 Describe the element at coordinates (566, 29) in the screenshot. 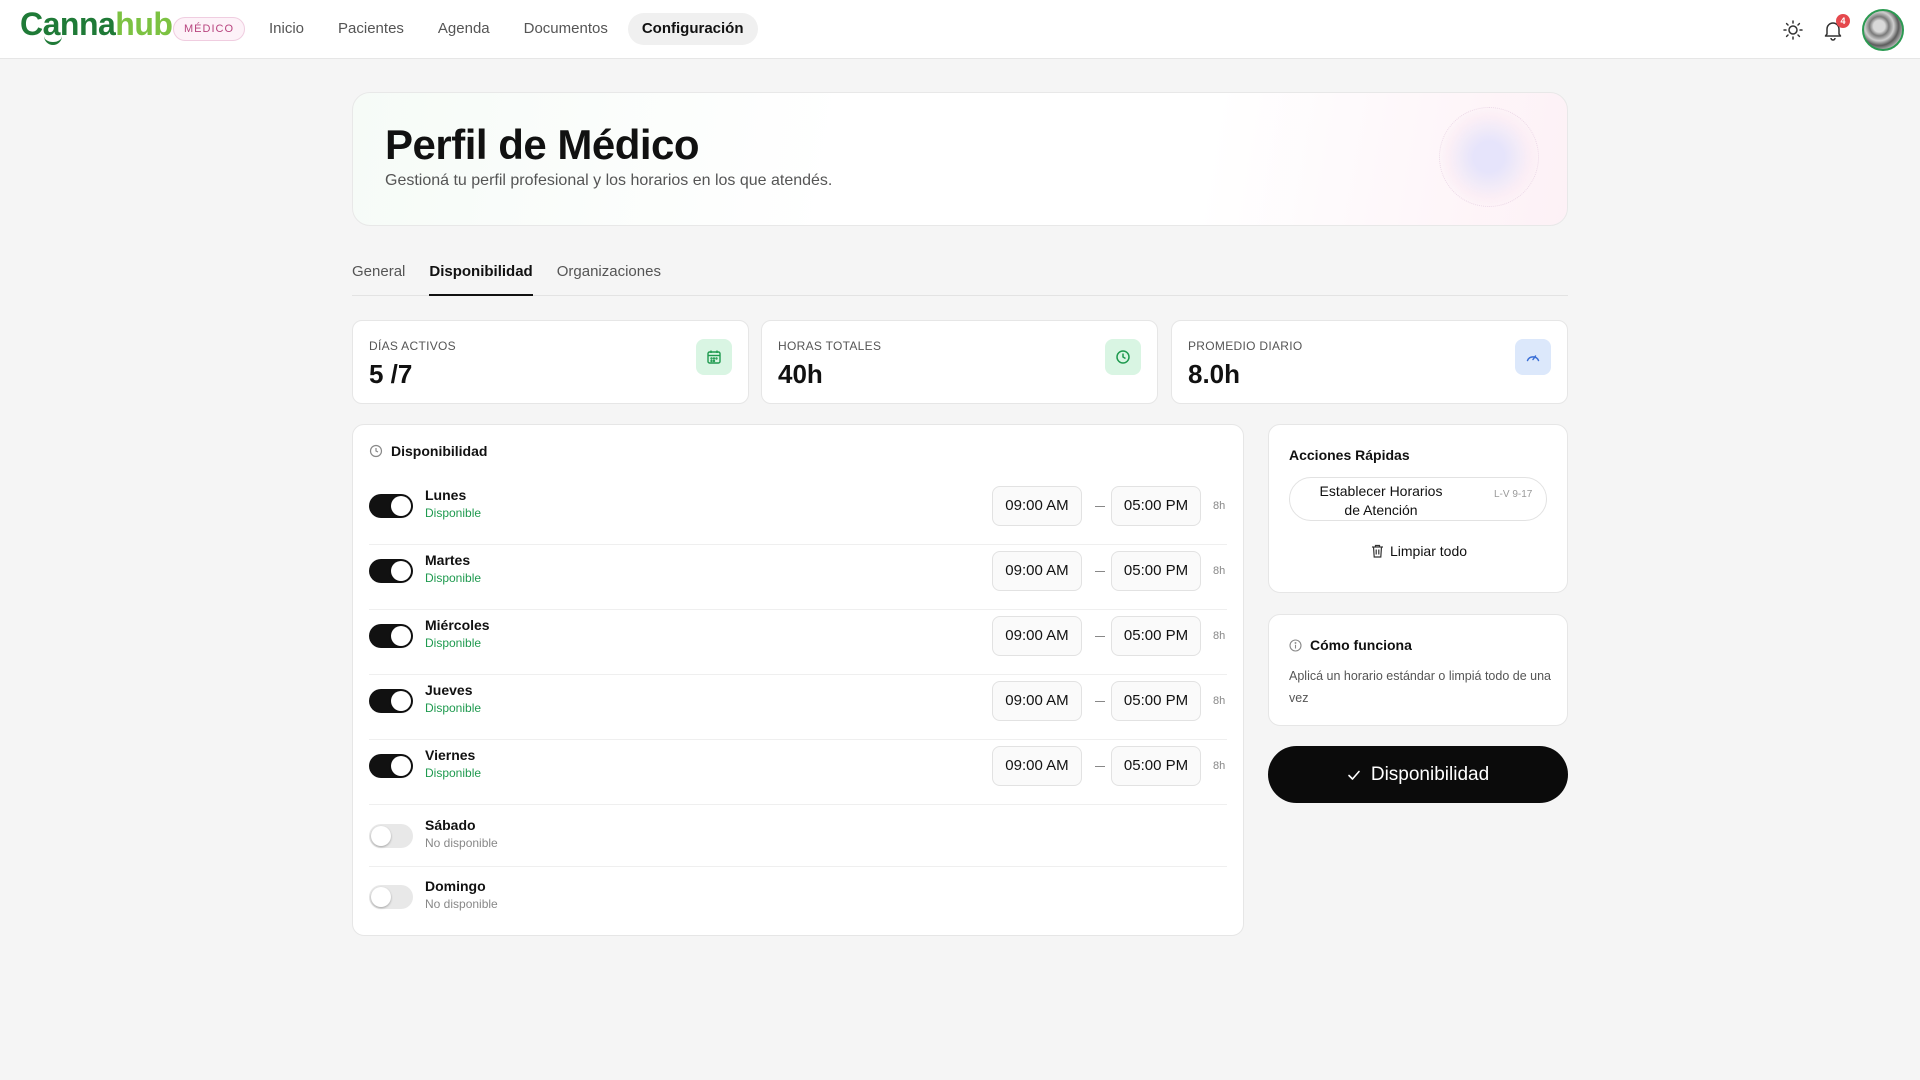

I see `nav-item-documentos: Documentos` at that location.